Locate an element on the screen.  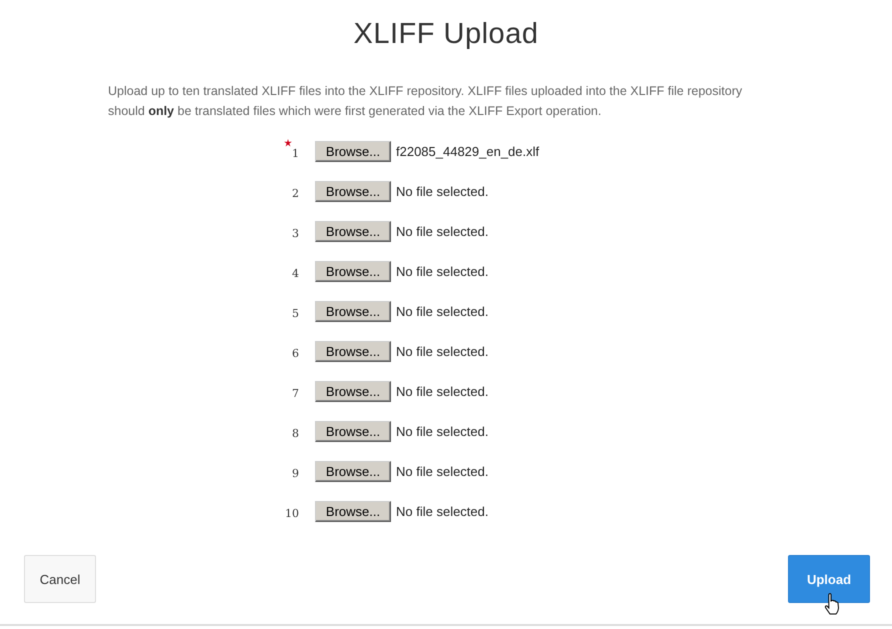
row-number: 1 is located at coordinates (295, 153).